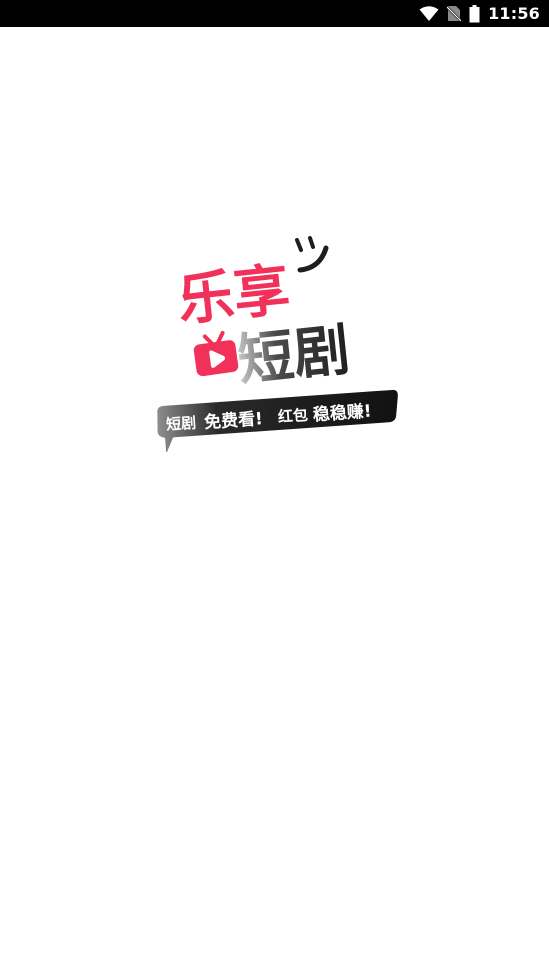 This screenshot has width=549, height=976. I want to click on smile-mark-icon, so click(312, 254).